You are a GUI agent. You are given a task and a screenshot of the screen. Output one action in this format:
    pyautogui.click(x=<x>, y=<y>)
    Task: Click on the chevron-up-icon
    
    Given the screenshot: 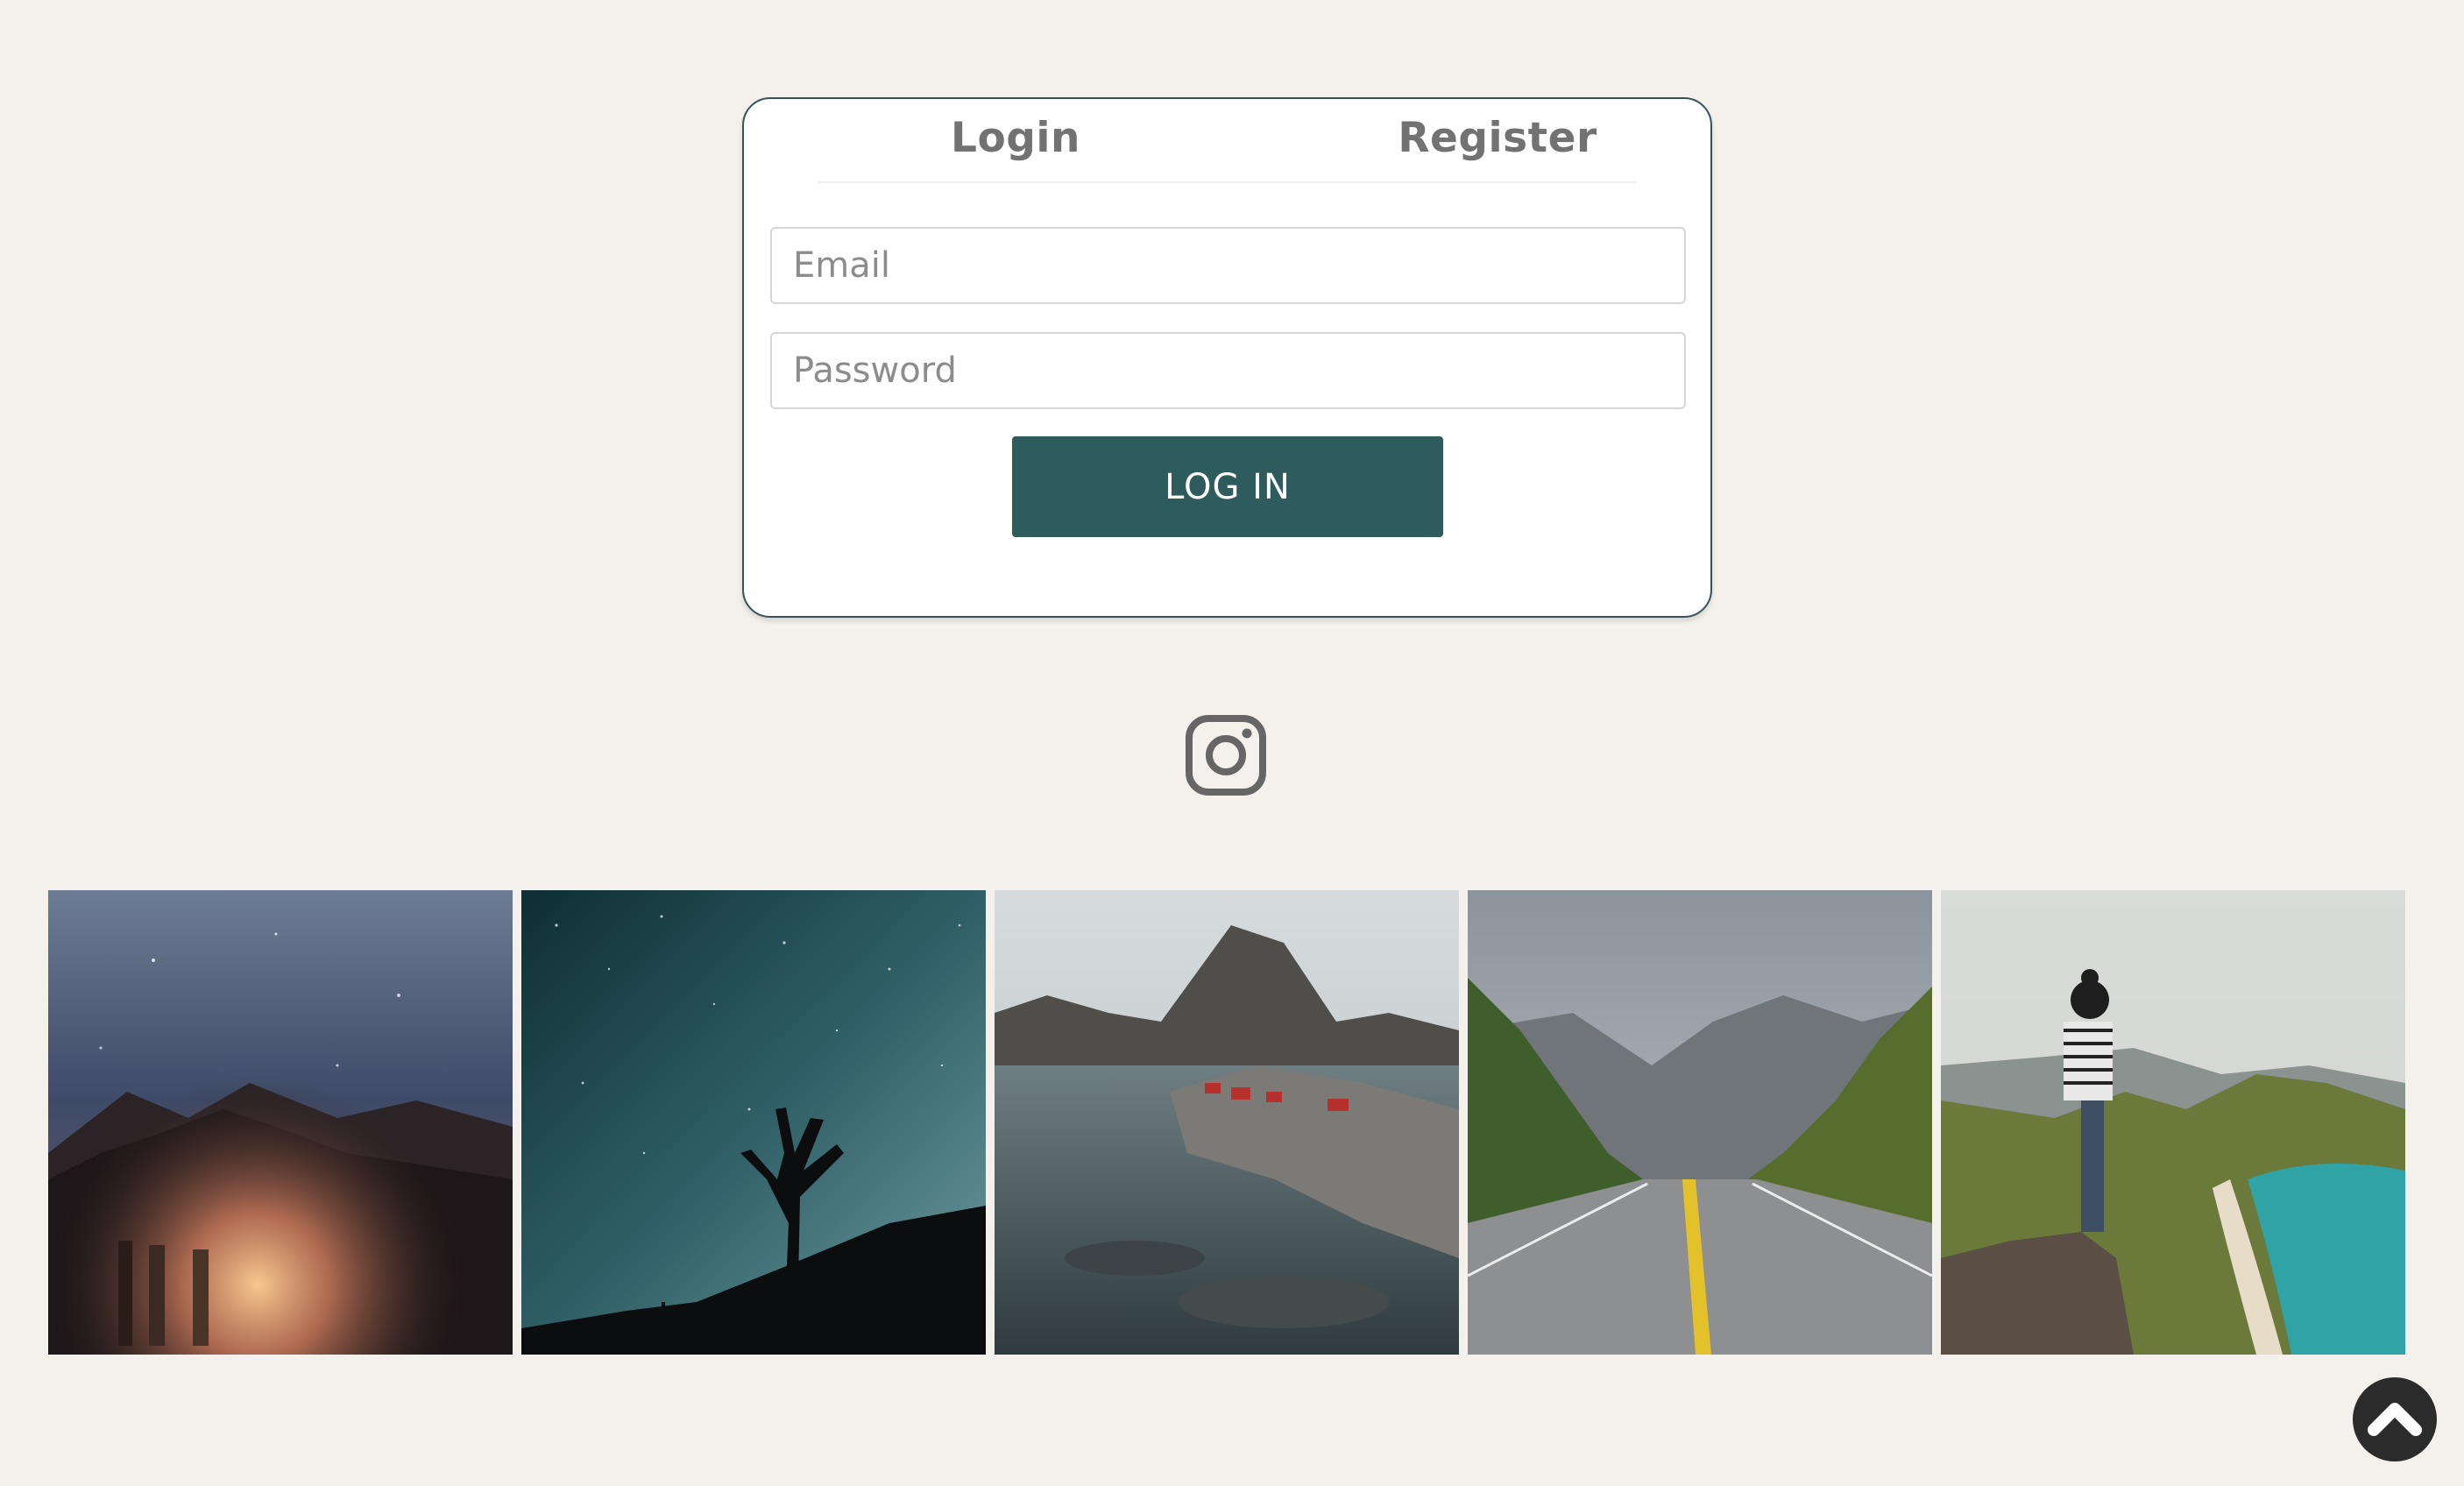 What is the action you would take?
    pyautogui.click(x=2395, y=1419)
    